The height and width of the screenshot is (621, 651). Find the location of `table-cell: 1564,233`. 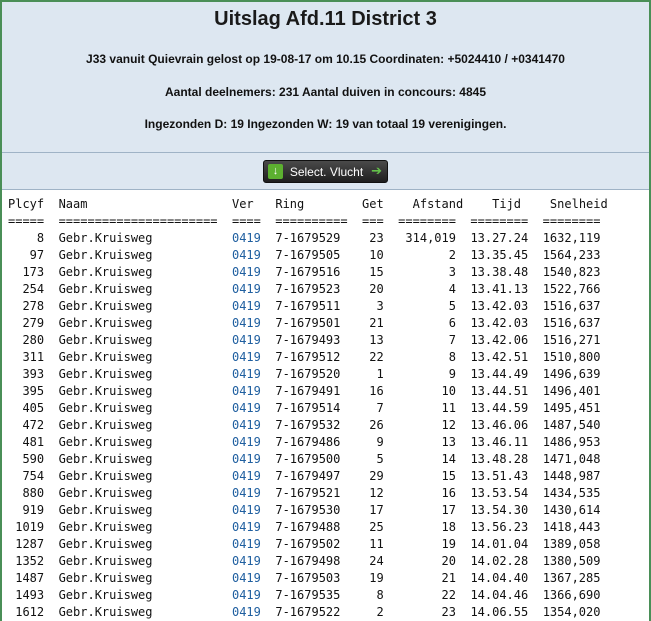

table-cell: 1564,233 is located at coordinates (571, 255).